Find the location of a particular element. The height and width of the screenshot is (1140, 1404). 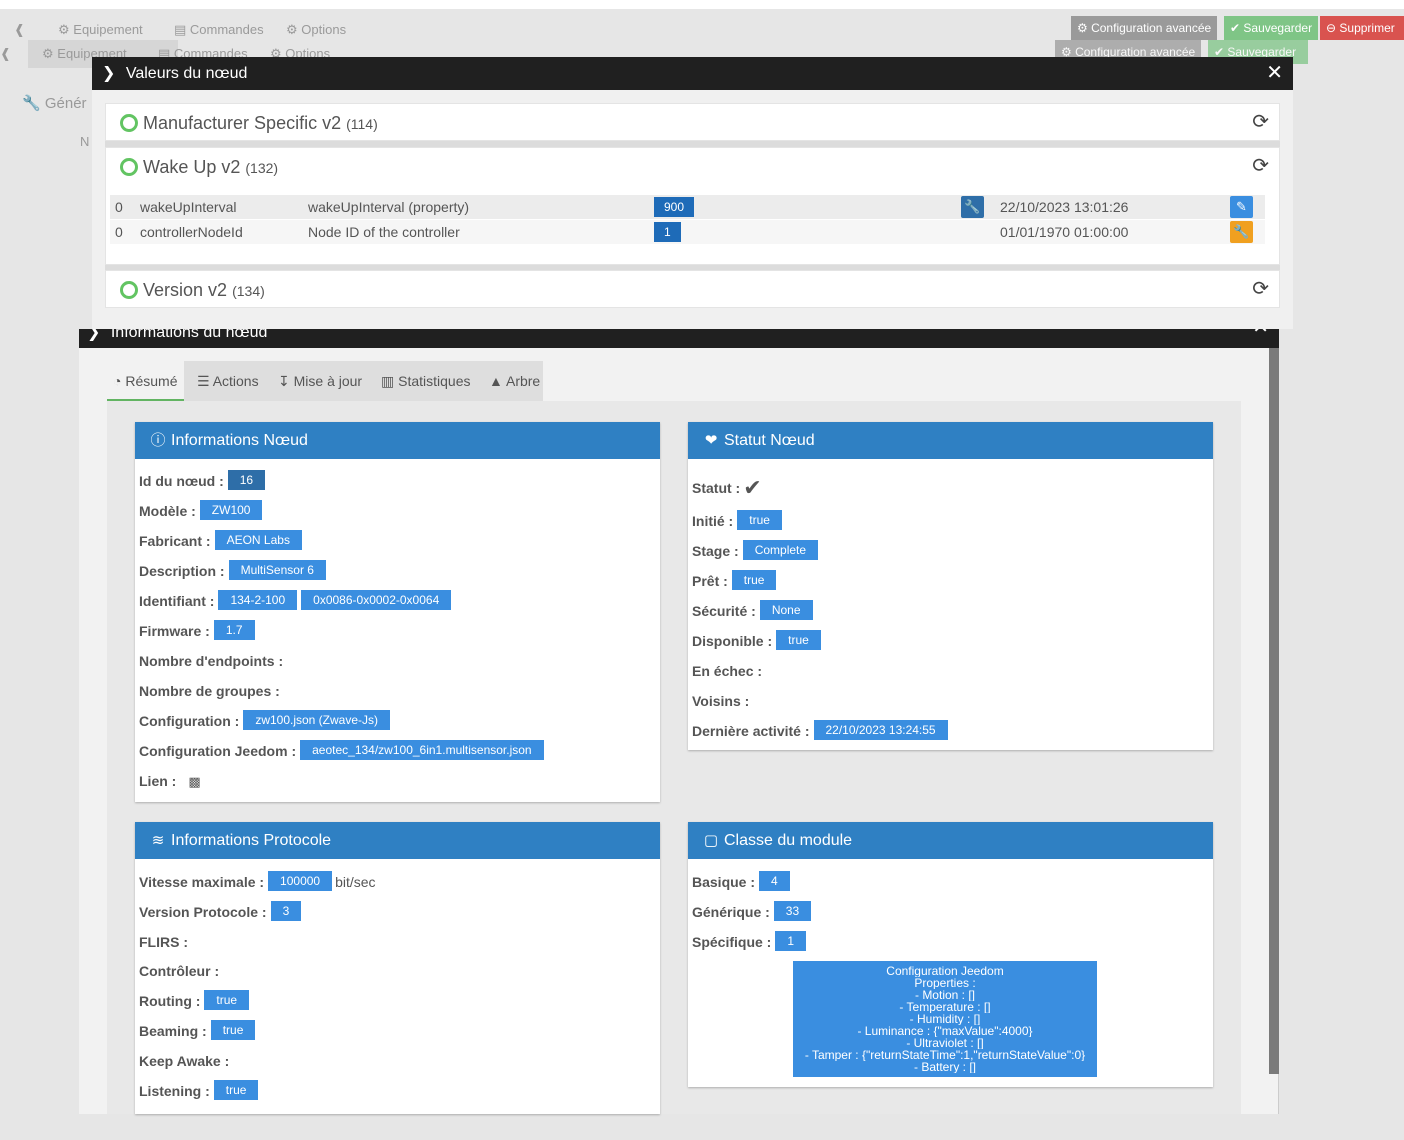

command-class-manufacturer: Manufacturer Specific v2 (114) ⟳ is located at coordinates (692, 122).